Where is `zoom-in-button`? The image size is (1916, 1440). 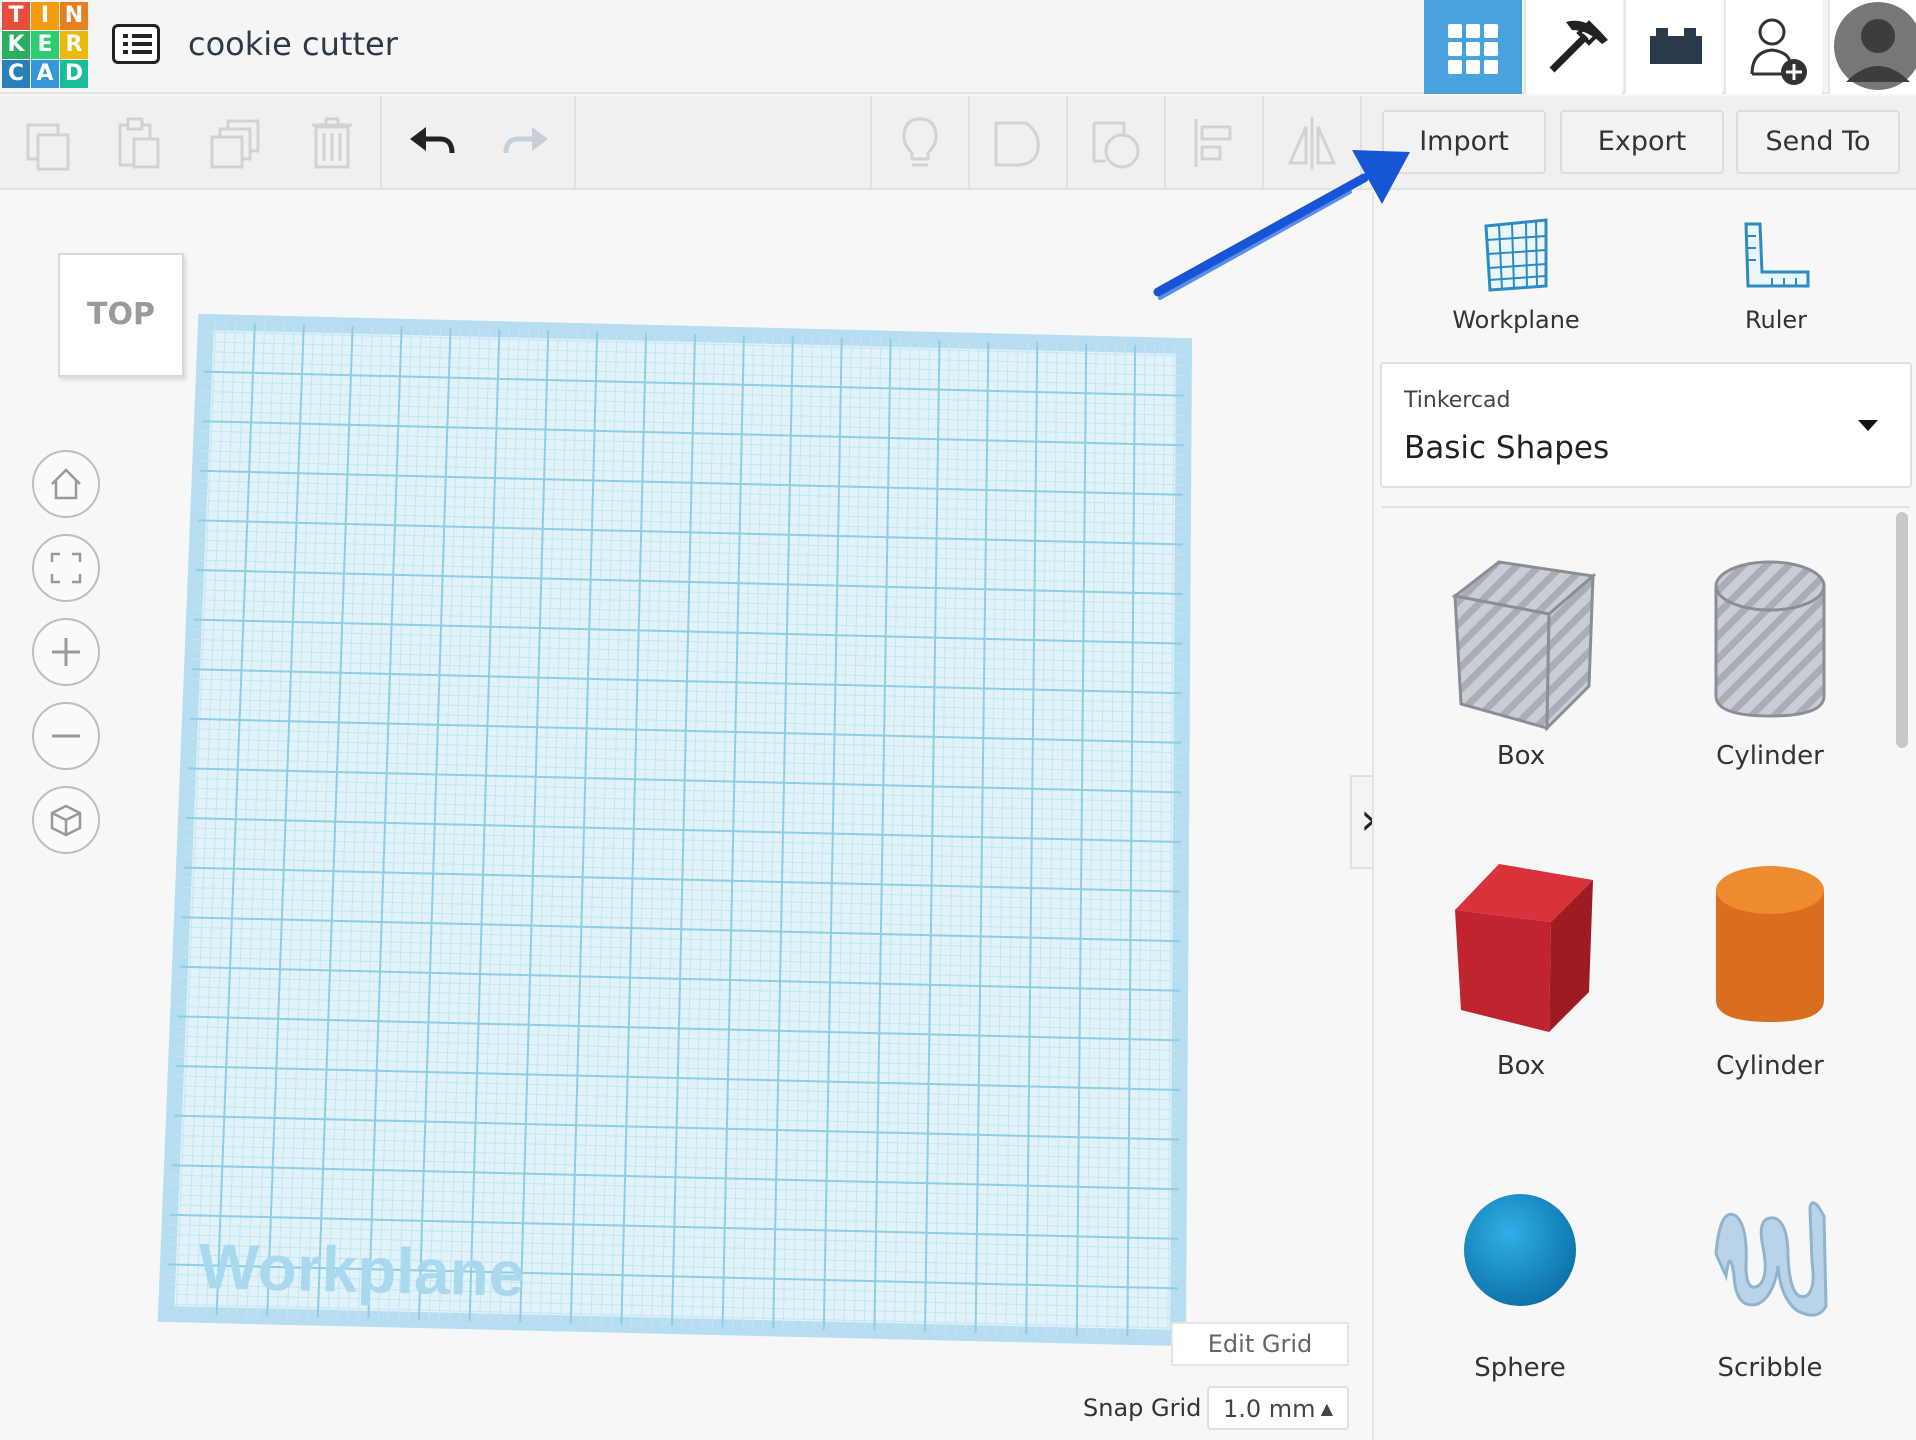
zoom-in-button is located at coordinates (66, 652).